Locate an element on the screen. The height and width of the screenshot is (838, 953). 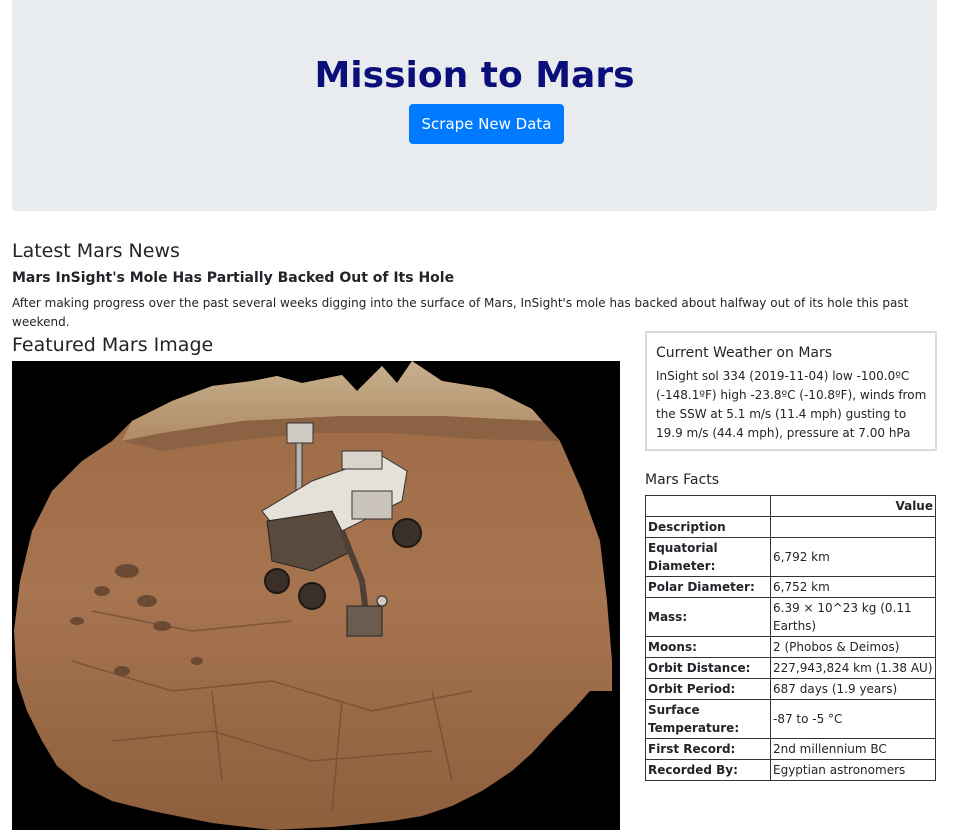
table-row: Orbit Period: 687 days (1.9 years) is located at coordinates (790, 689).